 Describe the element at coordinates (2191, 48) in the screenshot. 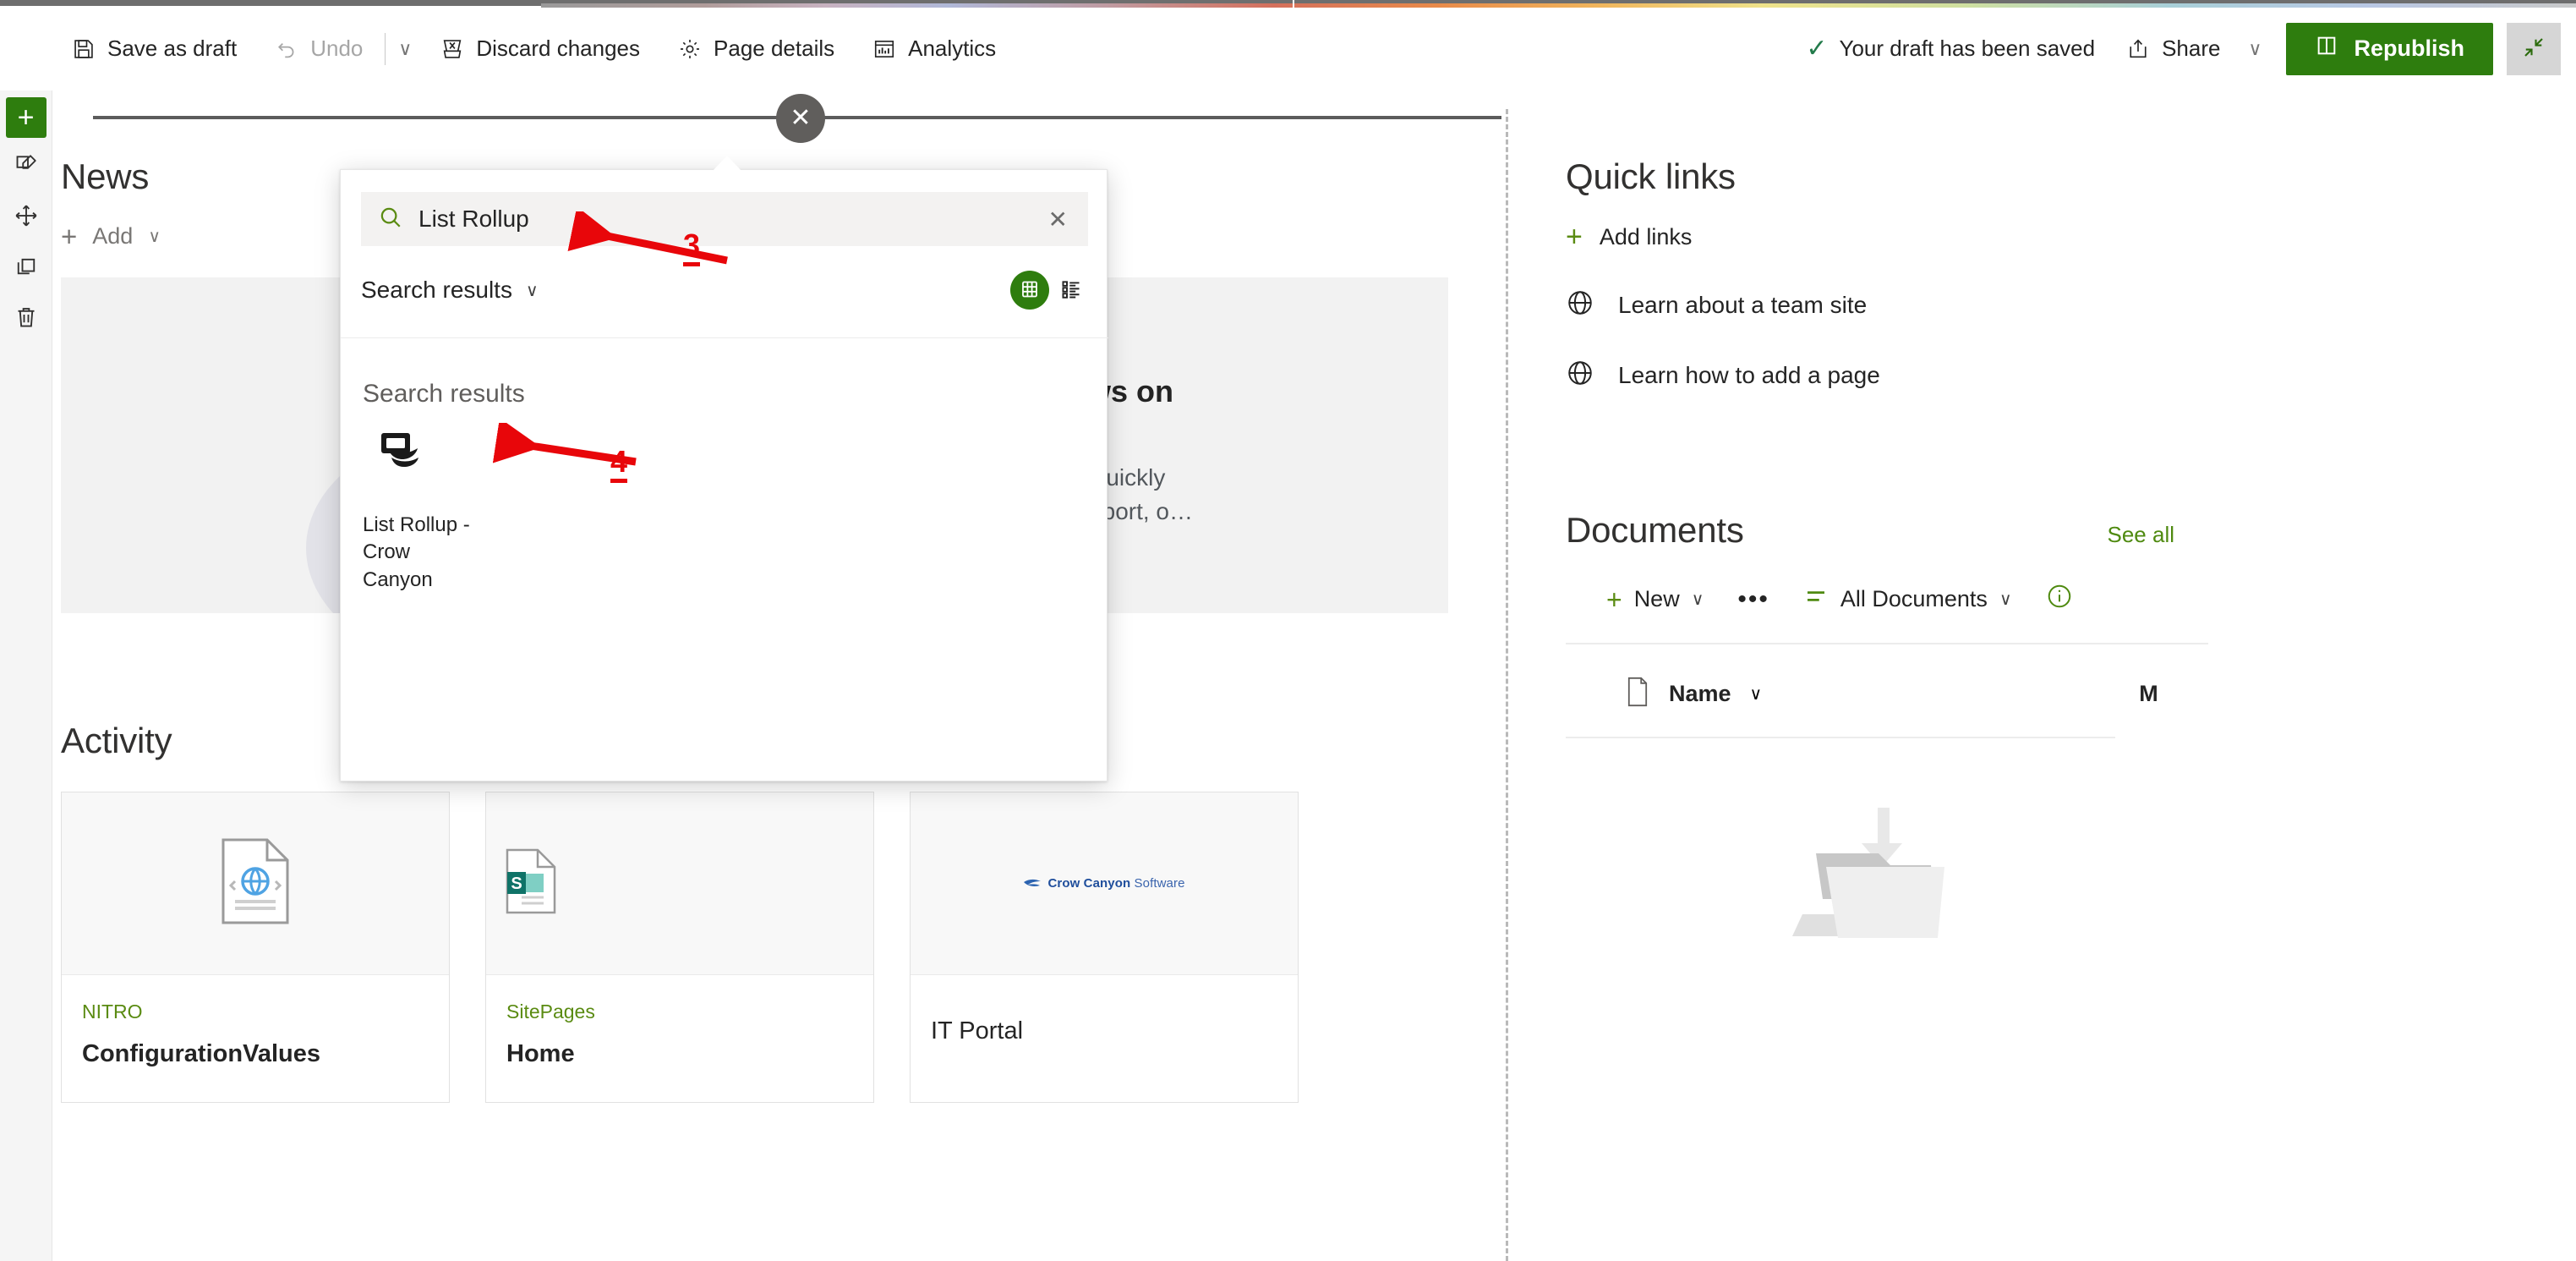

I see `share-label: Share` at that location.